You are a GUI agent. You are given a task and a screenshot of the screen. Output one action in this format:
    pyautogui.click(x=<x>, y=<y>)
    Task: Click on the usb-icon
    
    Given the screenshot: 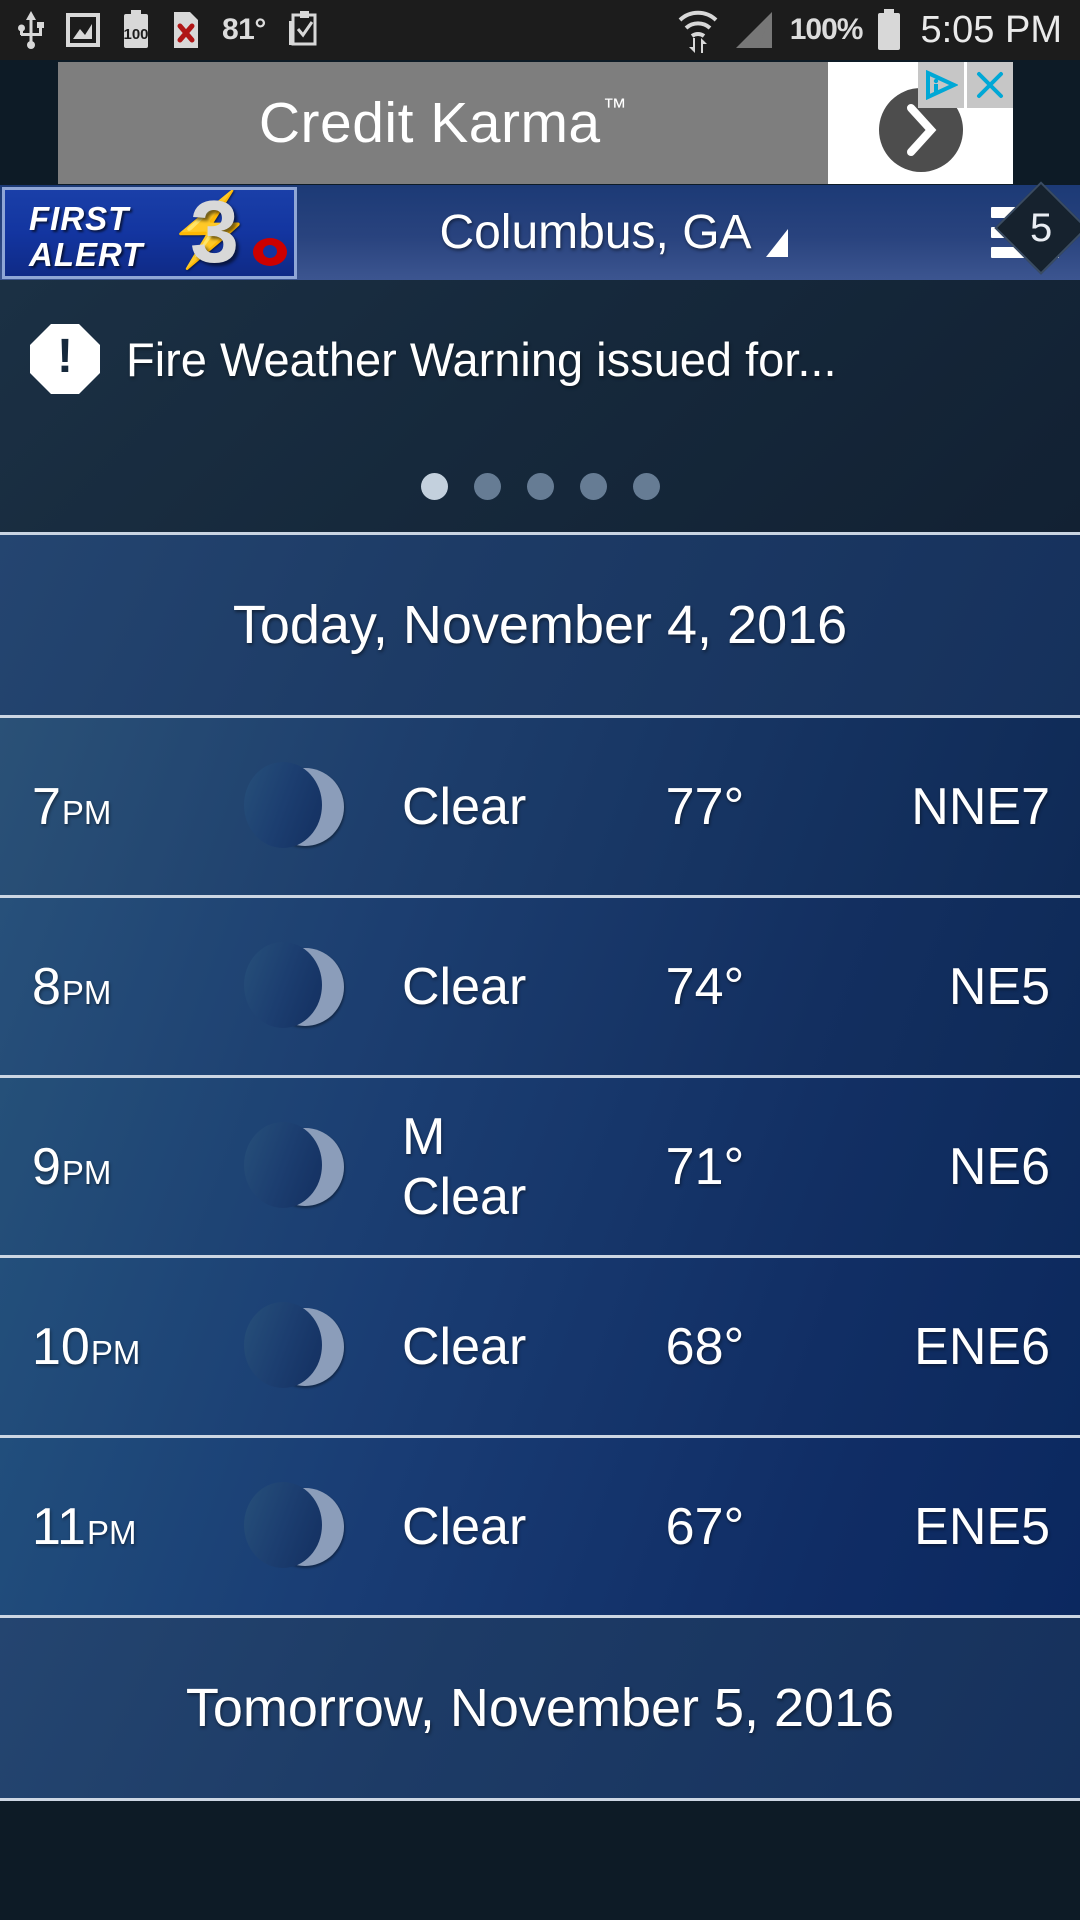 What is the action you would take?
    pyautogui.click(x=31, y=30)
    